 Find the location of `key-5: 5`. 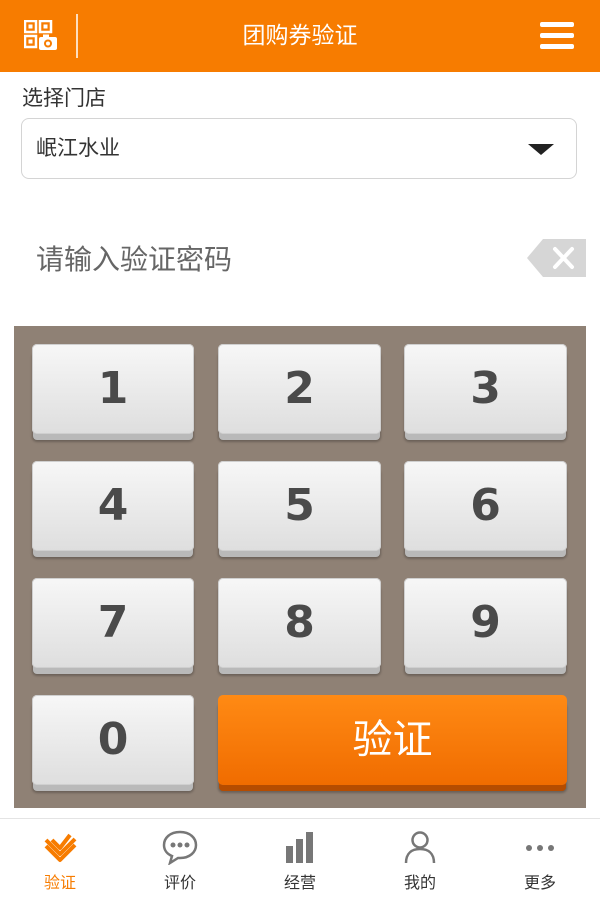

key-5: 5 is located at coordinates (299, 506).